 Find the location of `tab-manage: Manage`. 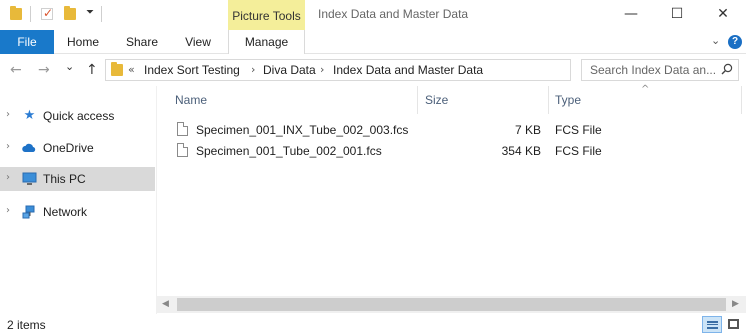

tab-manage: Manage is located at coordinates (266, 42).